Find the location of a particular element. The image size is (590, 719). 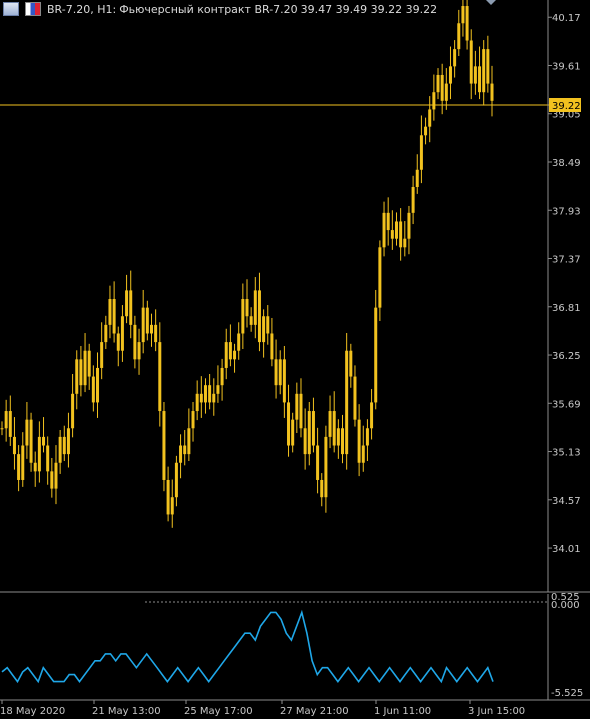

price-tick-label: 34.57 is located at coordinates (566, 501).